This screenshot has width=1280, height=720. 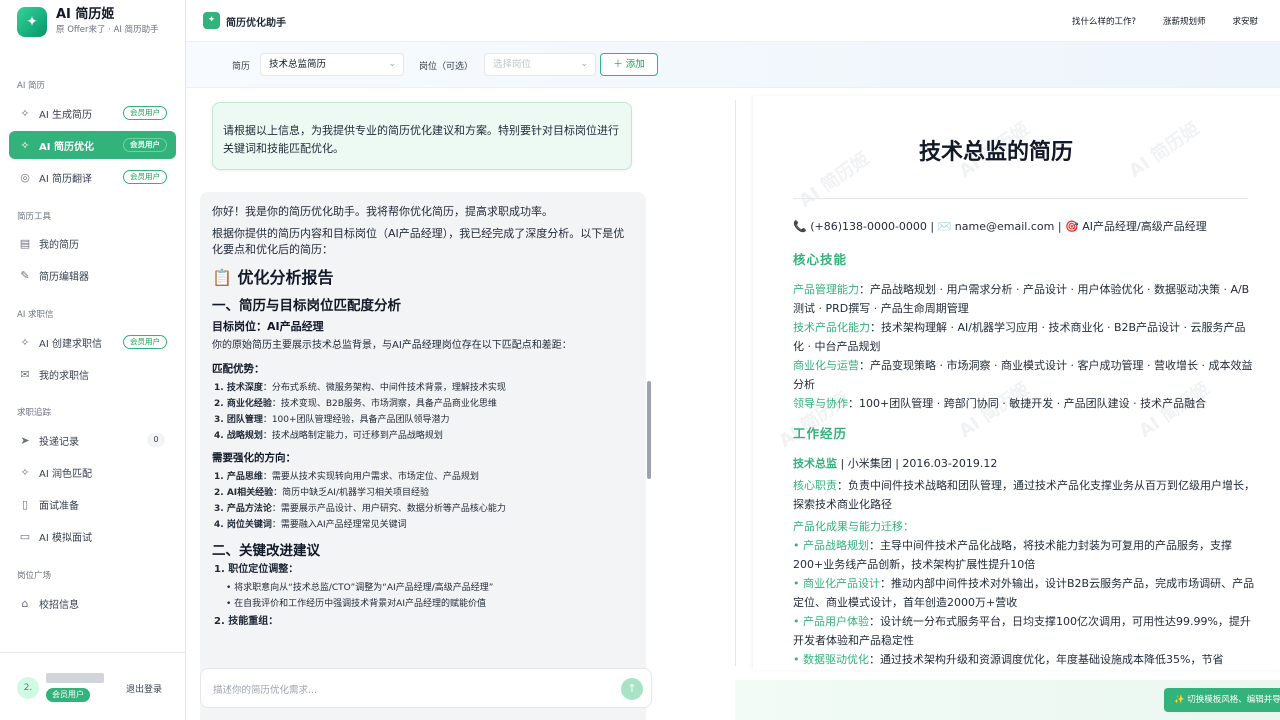 What do you see at coordinates (392, 64) in the screenshot?
I see `chevron-down-icon: ⌄` at bounding box center [392, 64].